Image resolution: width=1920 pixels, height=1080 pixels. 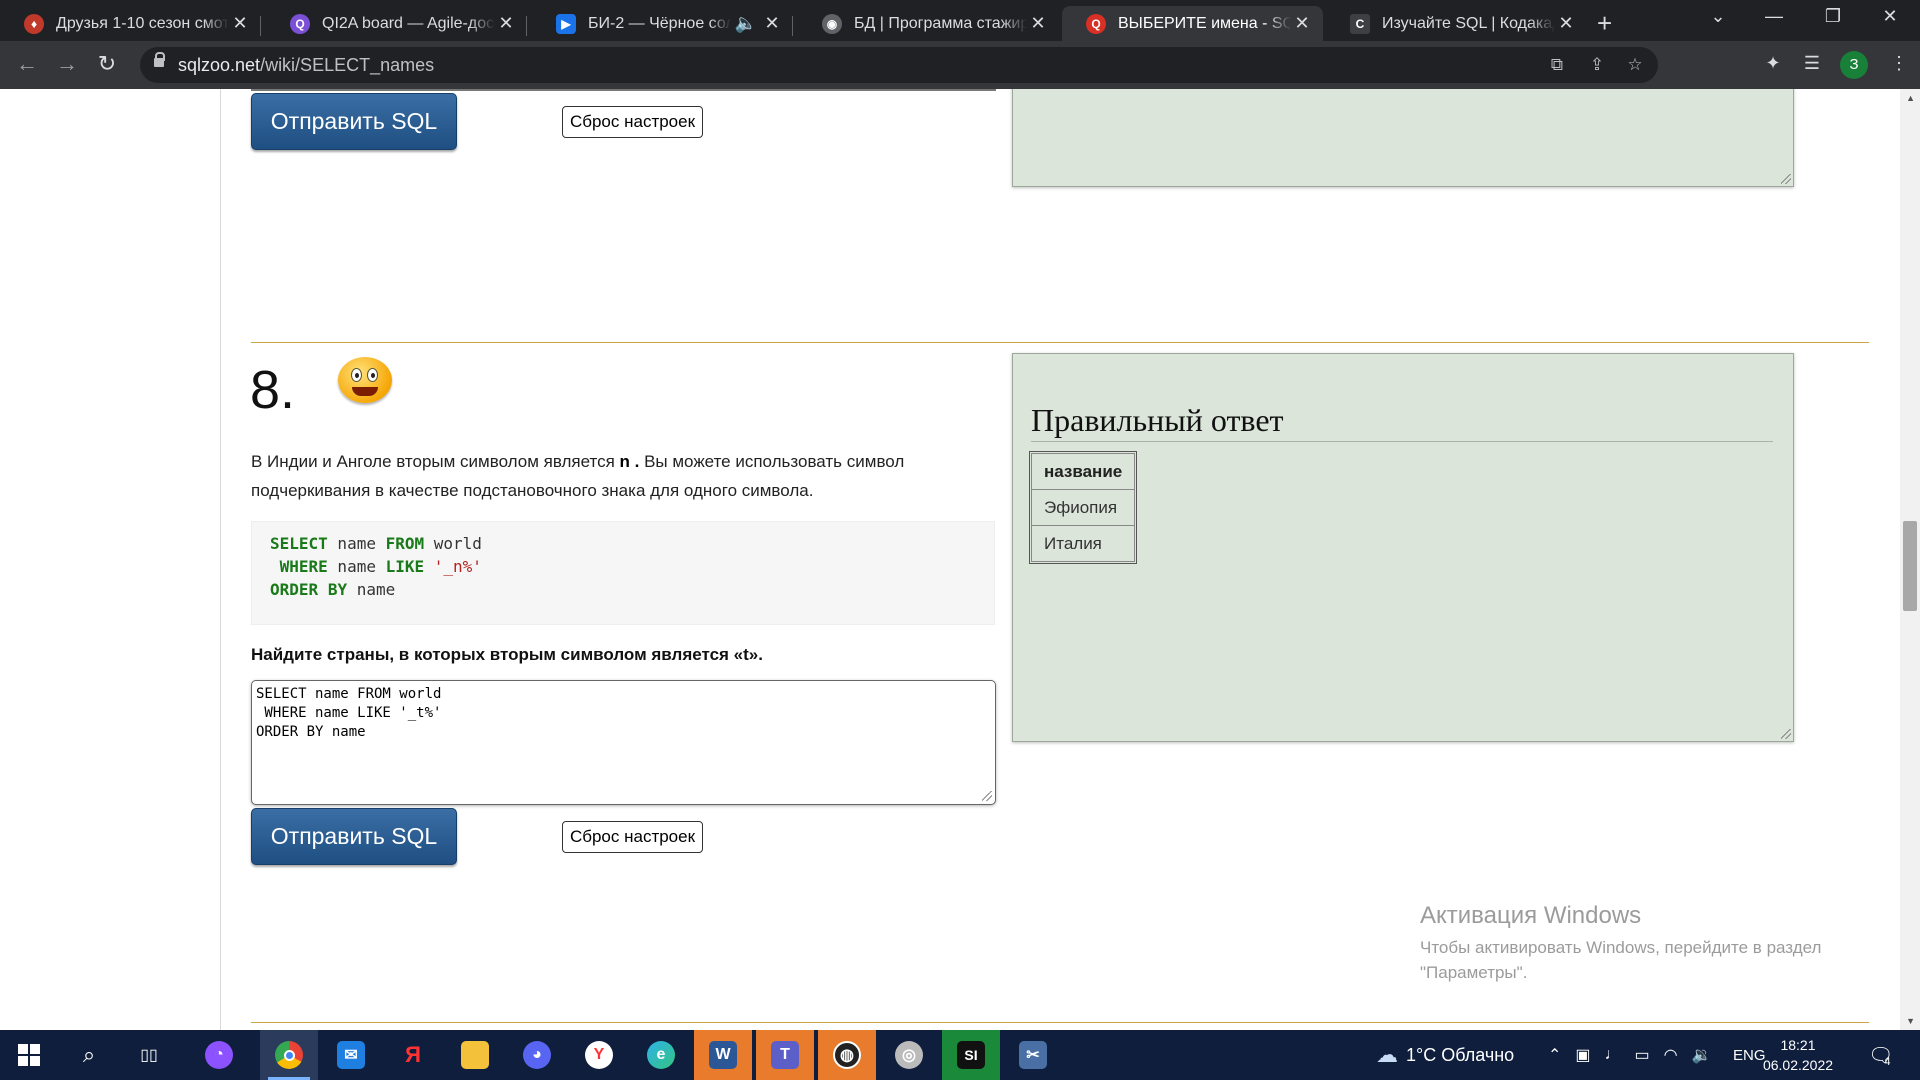 I want to click on tray-icons: ⌃ ▣ ♩ ▭ ◠ 🔉, so click(x=1637, y=1055).